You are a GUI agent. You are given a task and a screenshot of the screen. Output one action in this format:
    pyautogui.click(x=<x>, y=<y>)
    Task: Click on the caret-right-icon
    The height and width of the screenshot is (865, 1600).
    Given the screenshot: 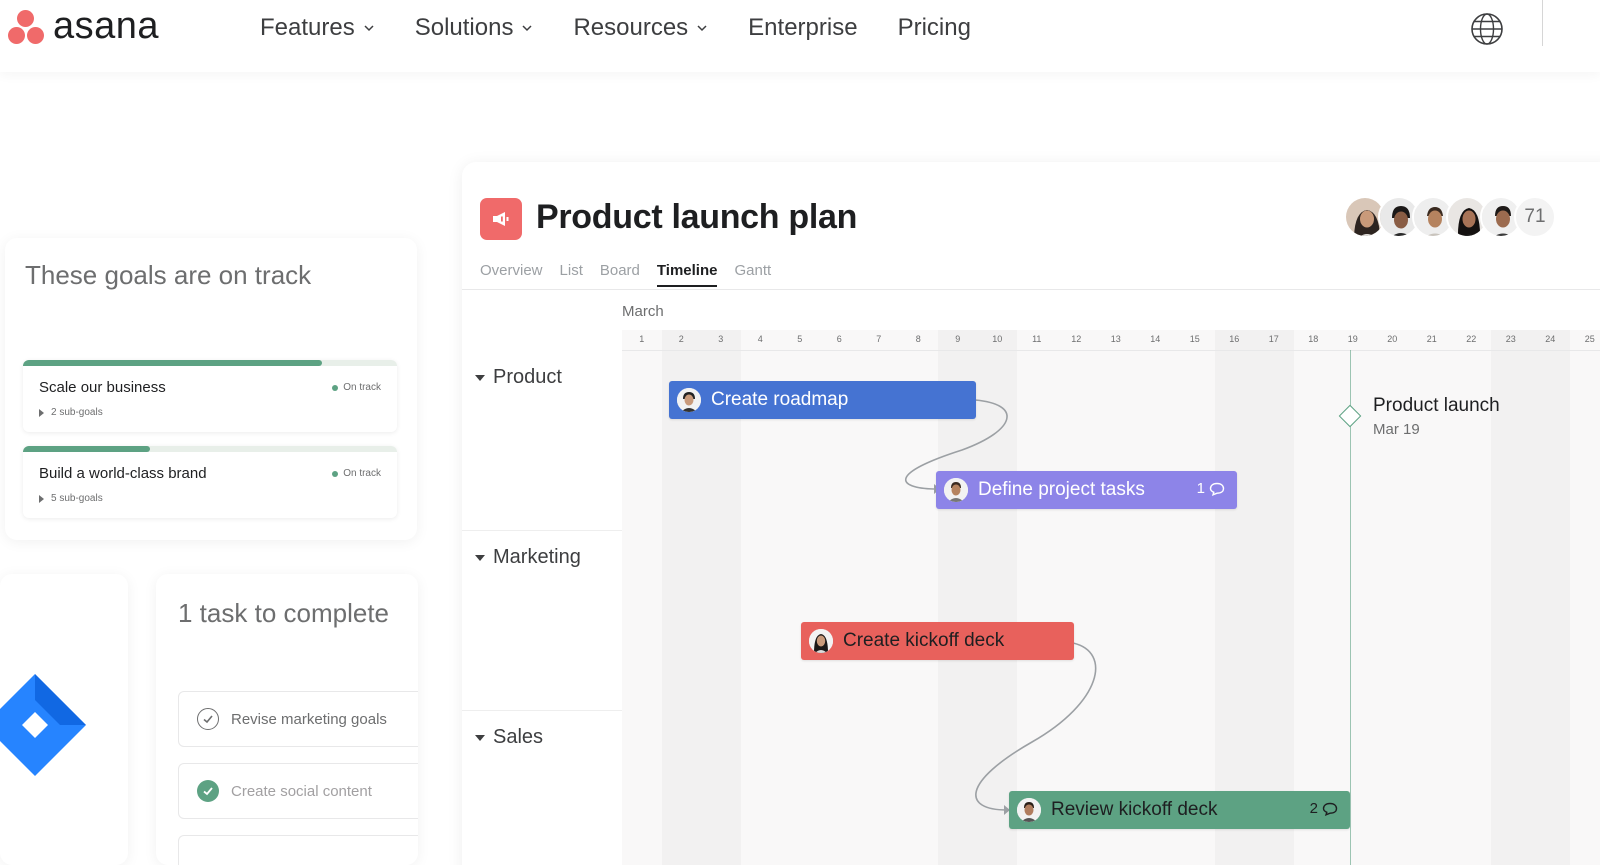 What is the action you would take?
    pyautogui.click(x=41, y=498)
    